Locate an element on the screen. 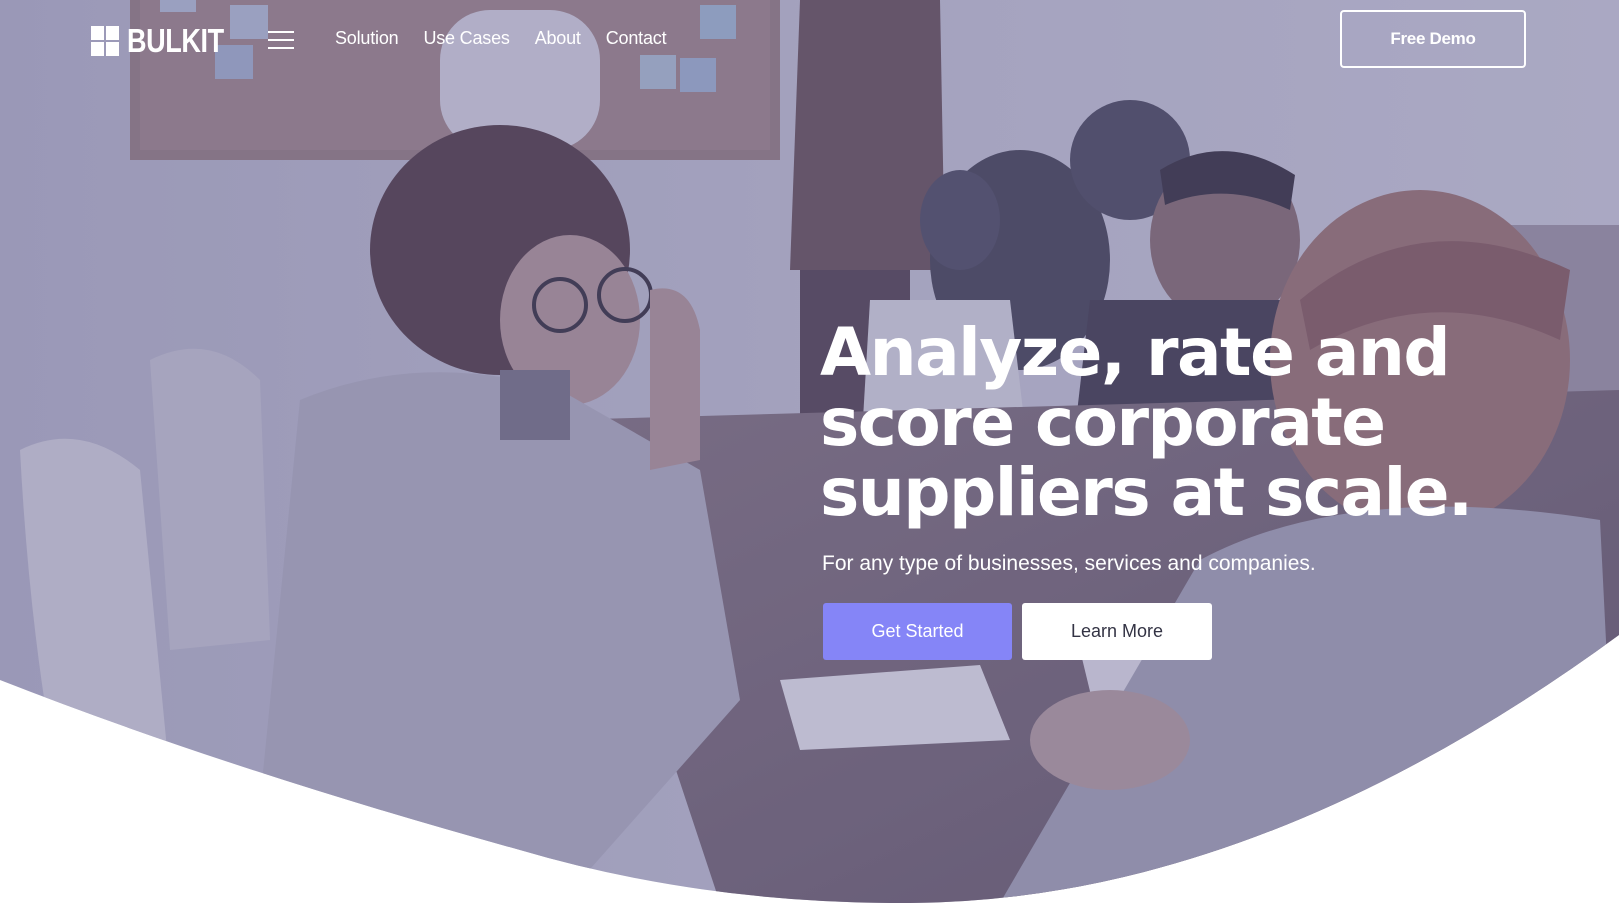  nav-link-solution: Solution is located at coordinates (367, 38).